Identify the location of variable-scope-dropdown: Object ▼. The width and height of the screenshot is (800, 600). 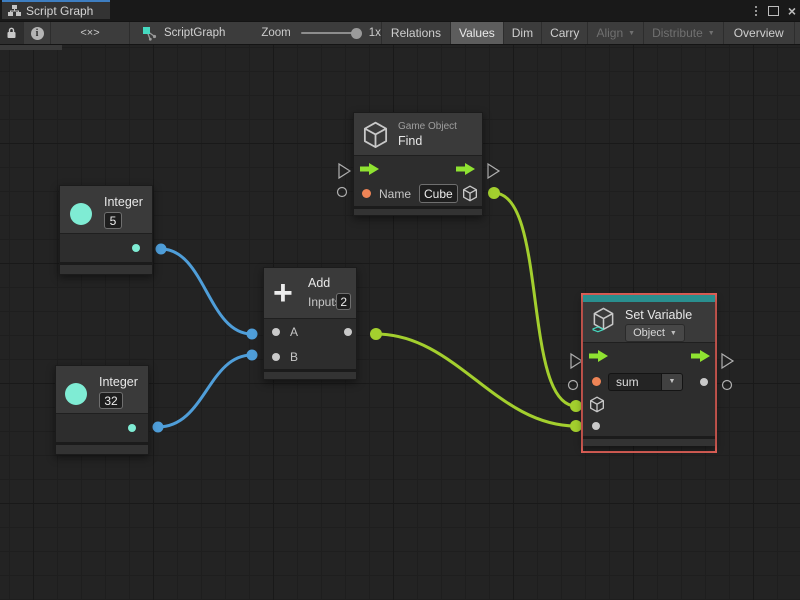
(655, 333).